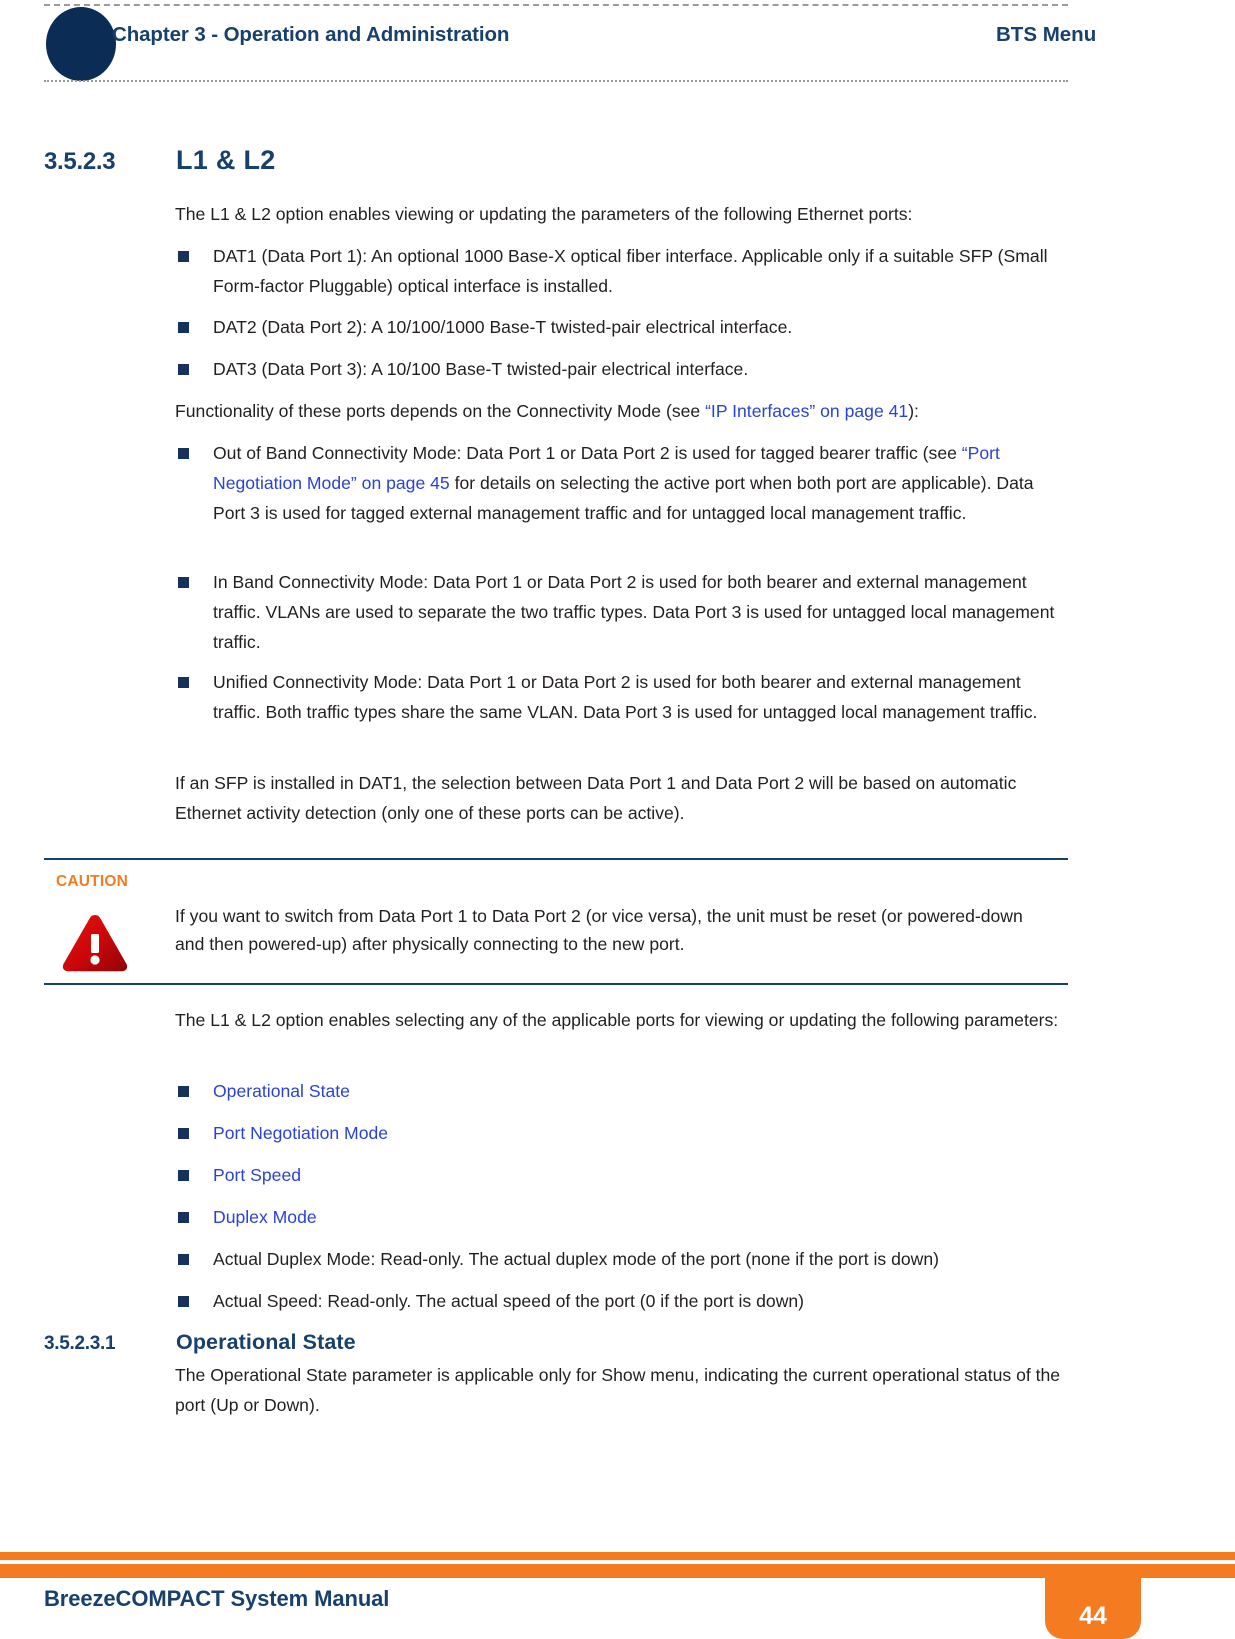 The width and height of the screenshot is (1235, 1639). Describe the element at coordinates (556, 81) in the screenshot. I see `header-bottom-divider` at that location.